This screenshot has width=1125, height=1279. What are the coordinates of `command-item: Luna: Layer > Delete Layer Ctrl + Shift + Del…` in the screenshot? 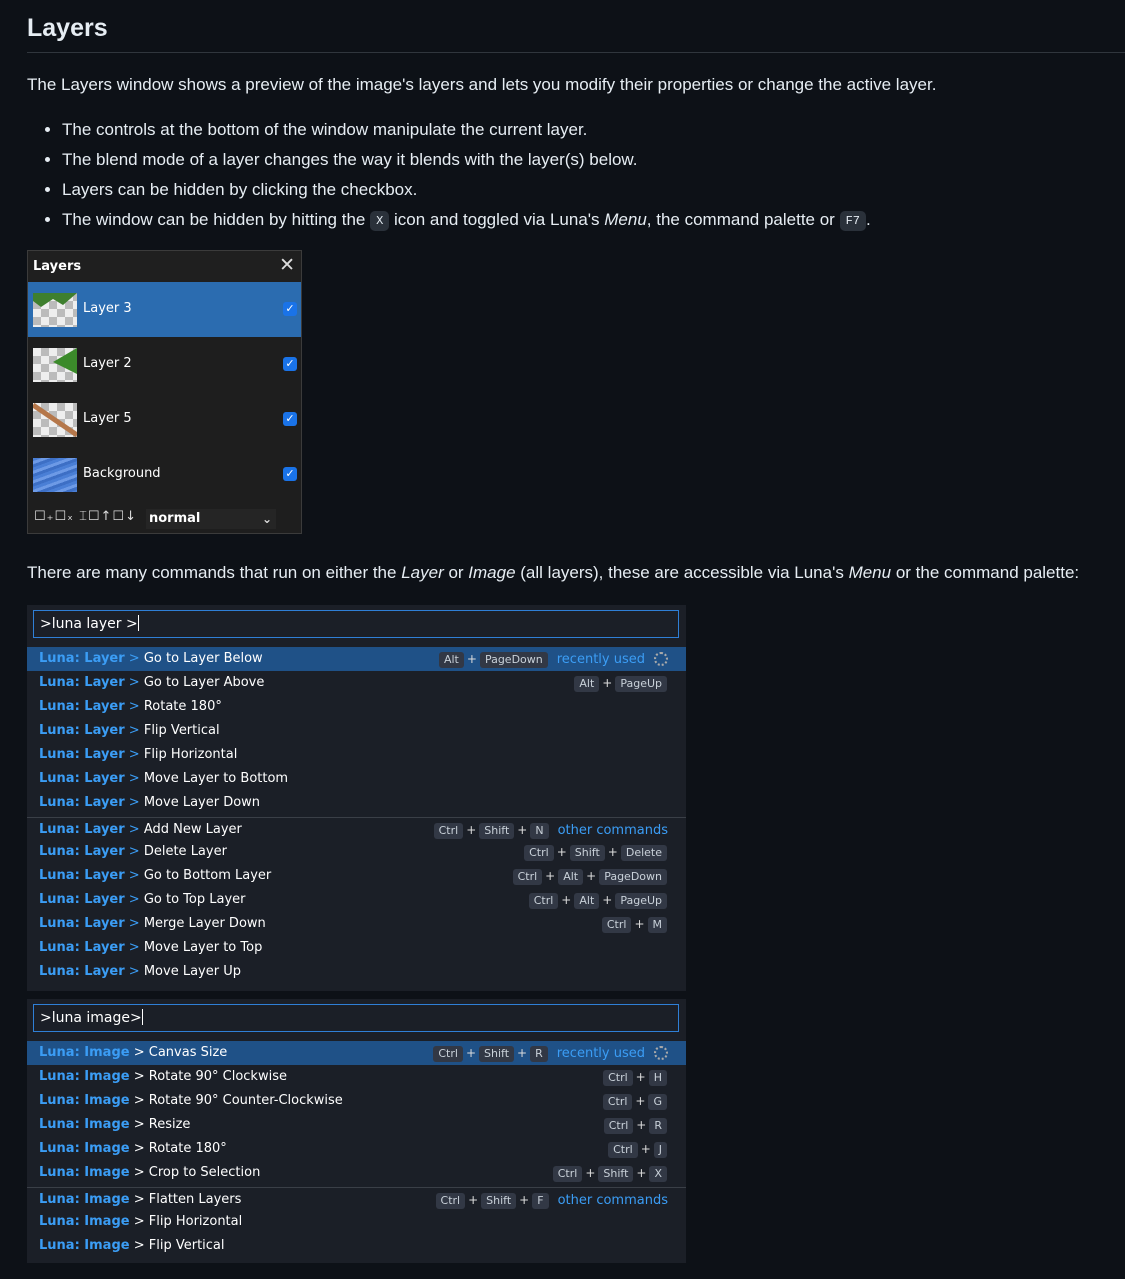 It's located at (356, 852).